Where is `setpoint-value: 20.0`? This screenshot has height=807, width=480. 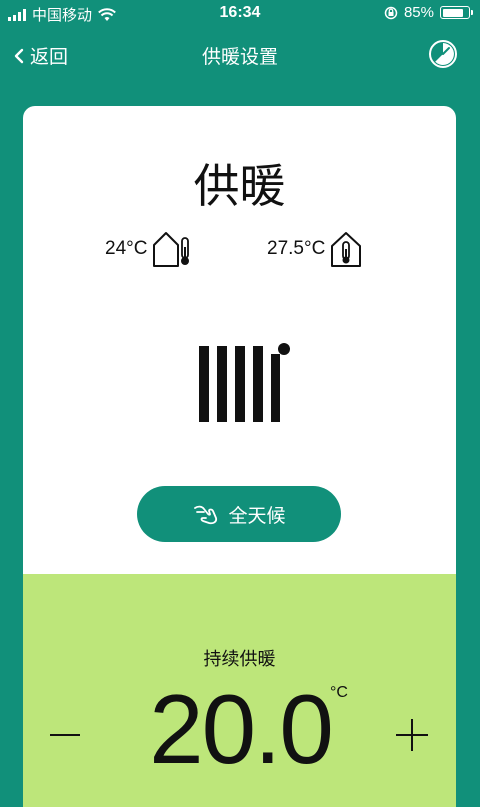 setpoint-value: 20.0 is located at coordinates (241, 729).